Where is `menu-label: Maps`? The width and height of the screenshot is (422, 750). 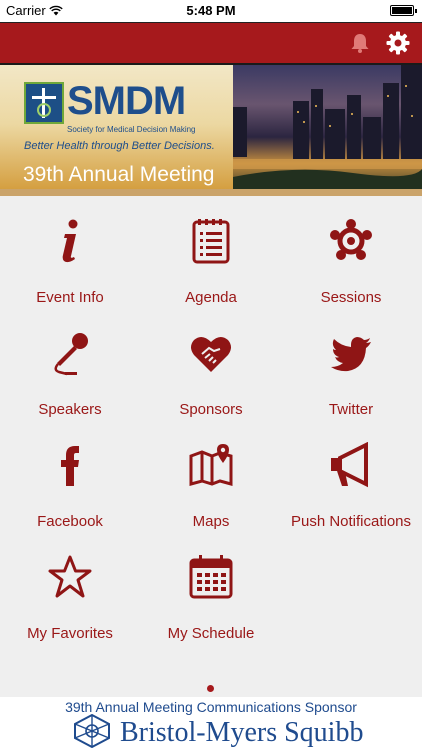
menu-label: Maps is located at coordinates (211, 521).